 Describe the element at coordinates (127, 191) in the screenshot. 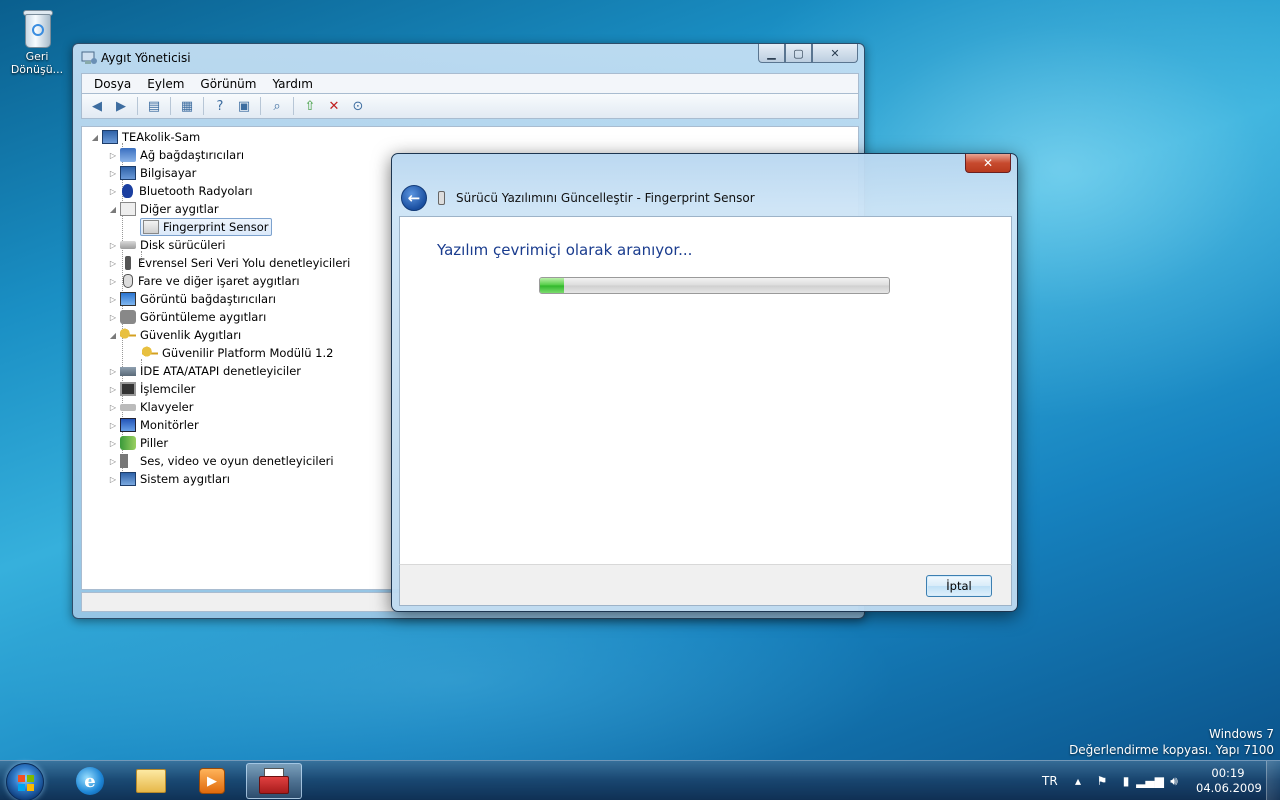

I see `bluetooth-icon` at that location.